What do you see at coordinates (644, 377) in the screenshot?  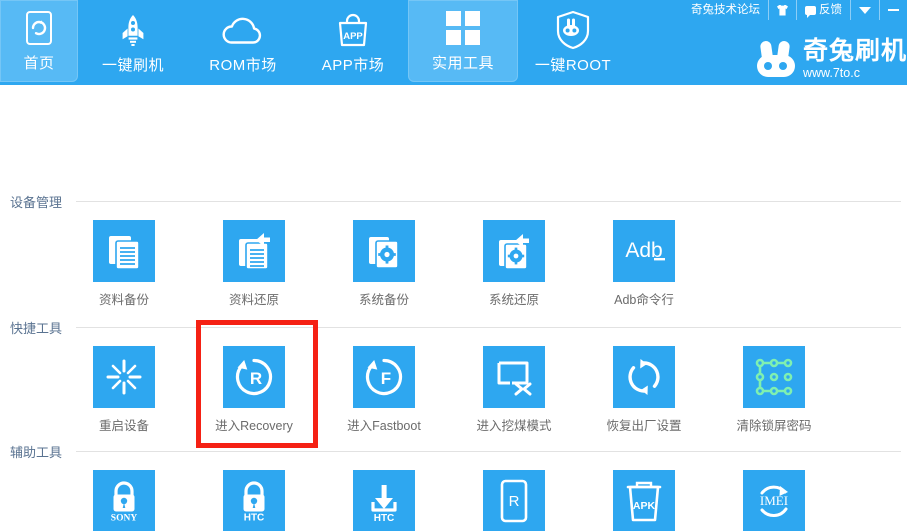 I see `factory-reset-icon` at bounding box center [644, 377].